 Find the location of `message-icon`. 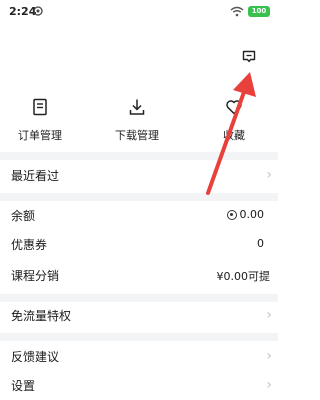

message-icon is located at coordinates (249, 56).